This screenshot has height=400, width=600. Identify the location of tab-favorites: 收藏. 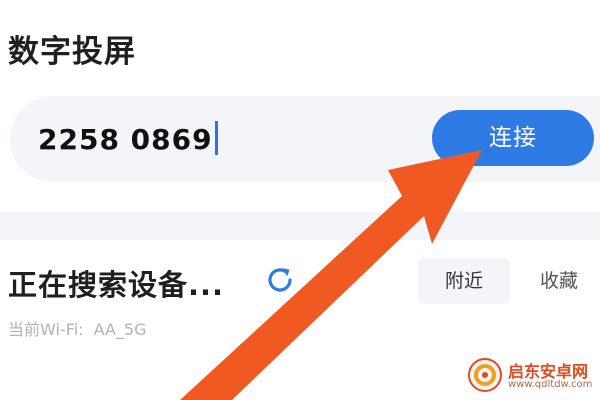
(559, 281).